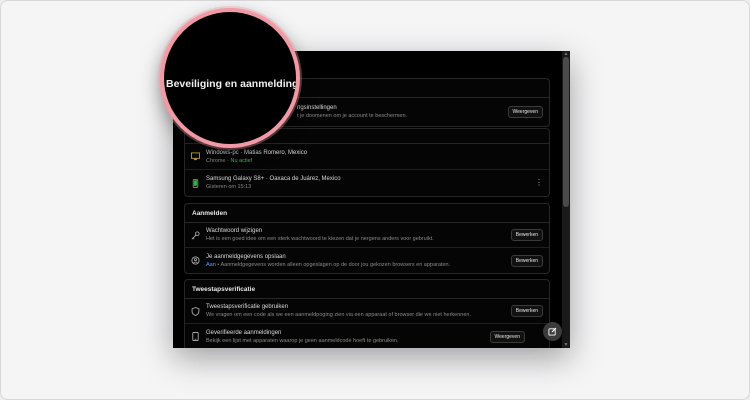  Describe the element at coordinates (507, 336) in the screenshot. I see `view-authorized-logins-button: Weergeven` at that location.